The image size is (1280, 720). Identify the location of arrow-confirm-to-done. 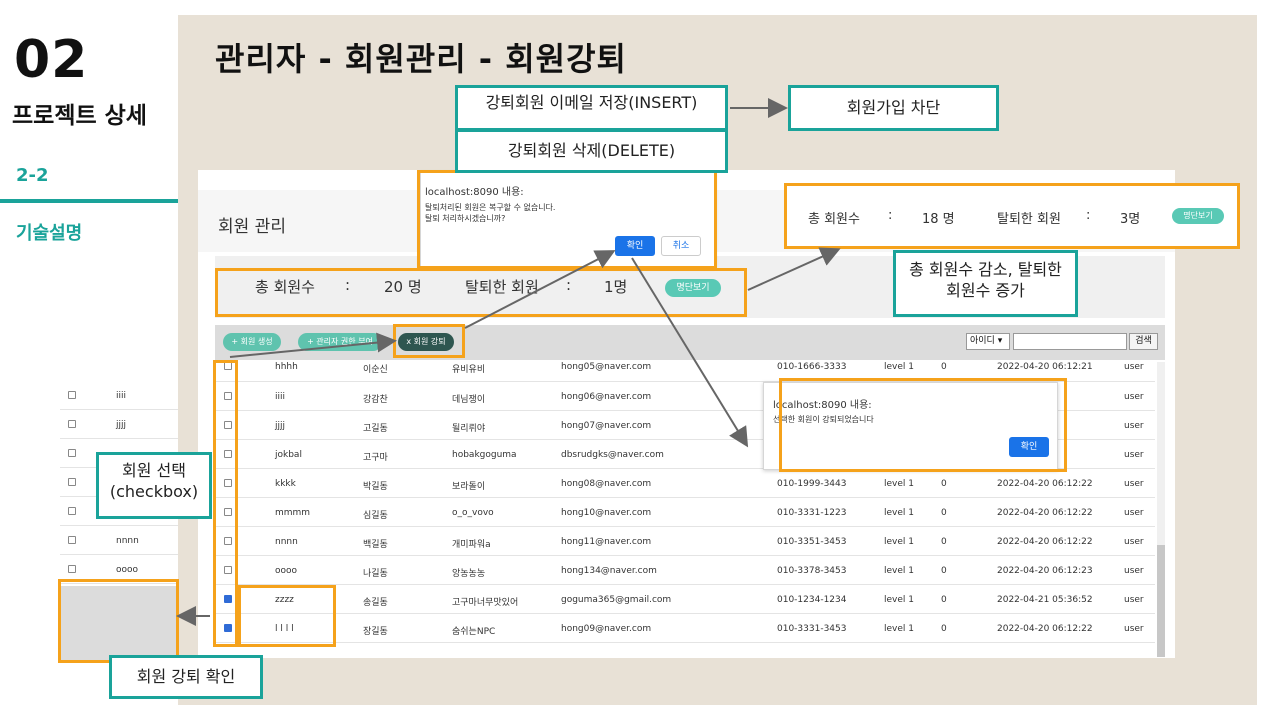
(690, 352).